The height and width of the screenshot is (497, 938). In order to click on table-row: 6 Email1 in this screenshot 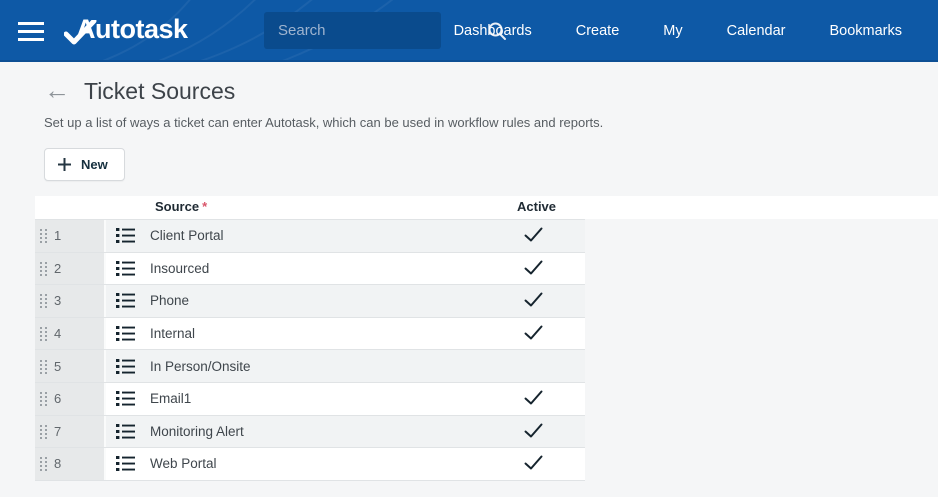, I will do `click(310, 399)`.